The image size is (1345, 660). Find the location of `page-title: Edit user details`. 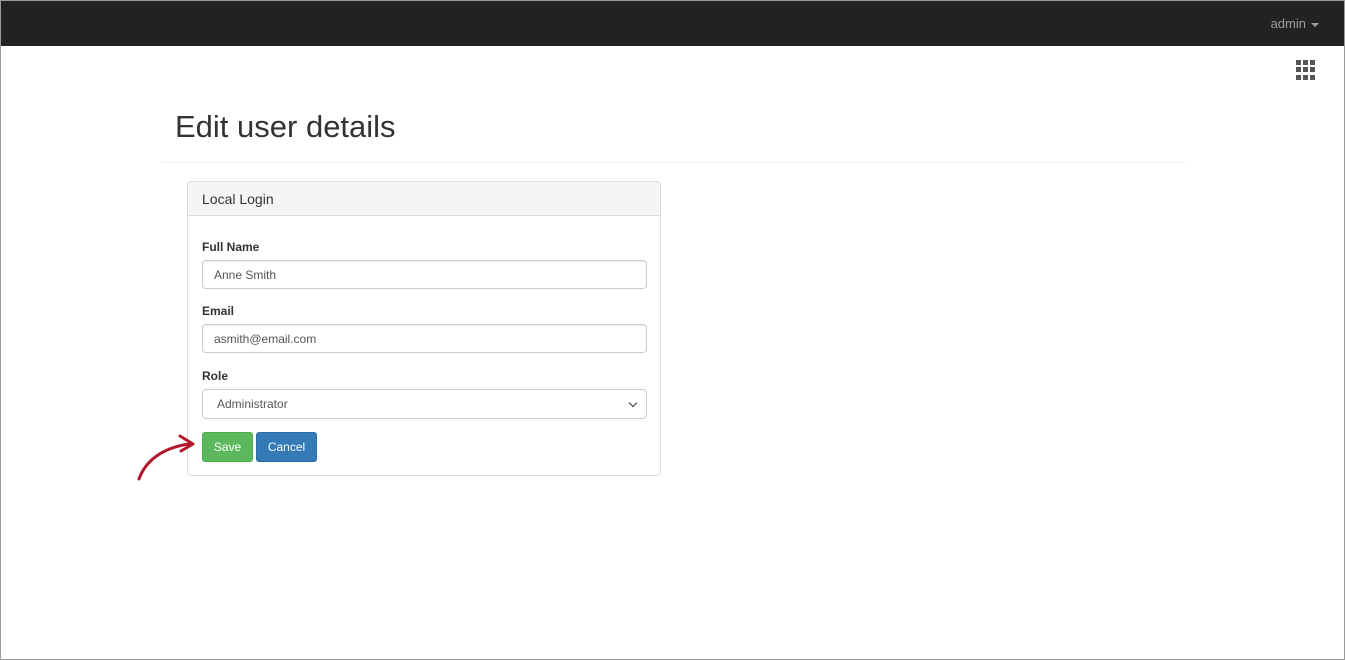

page-title: Edit user details is located at coordinates (285, 126).